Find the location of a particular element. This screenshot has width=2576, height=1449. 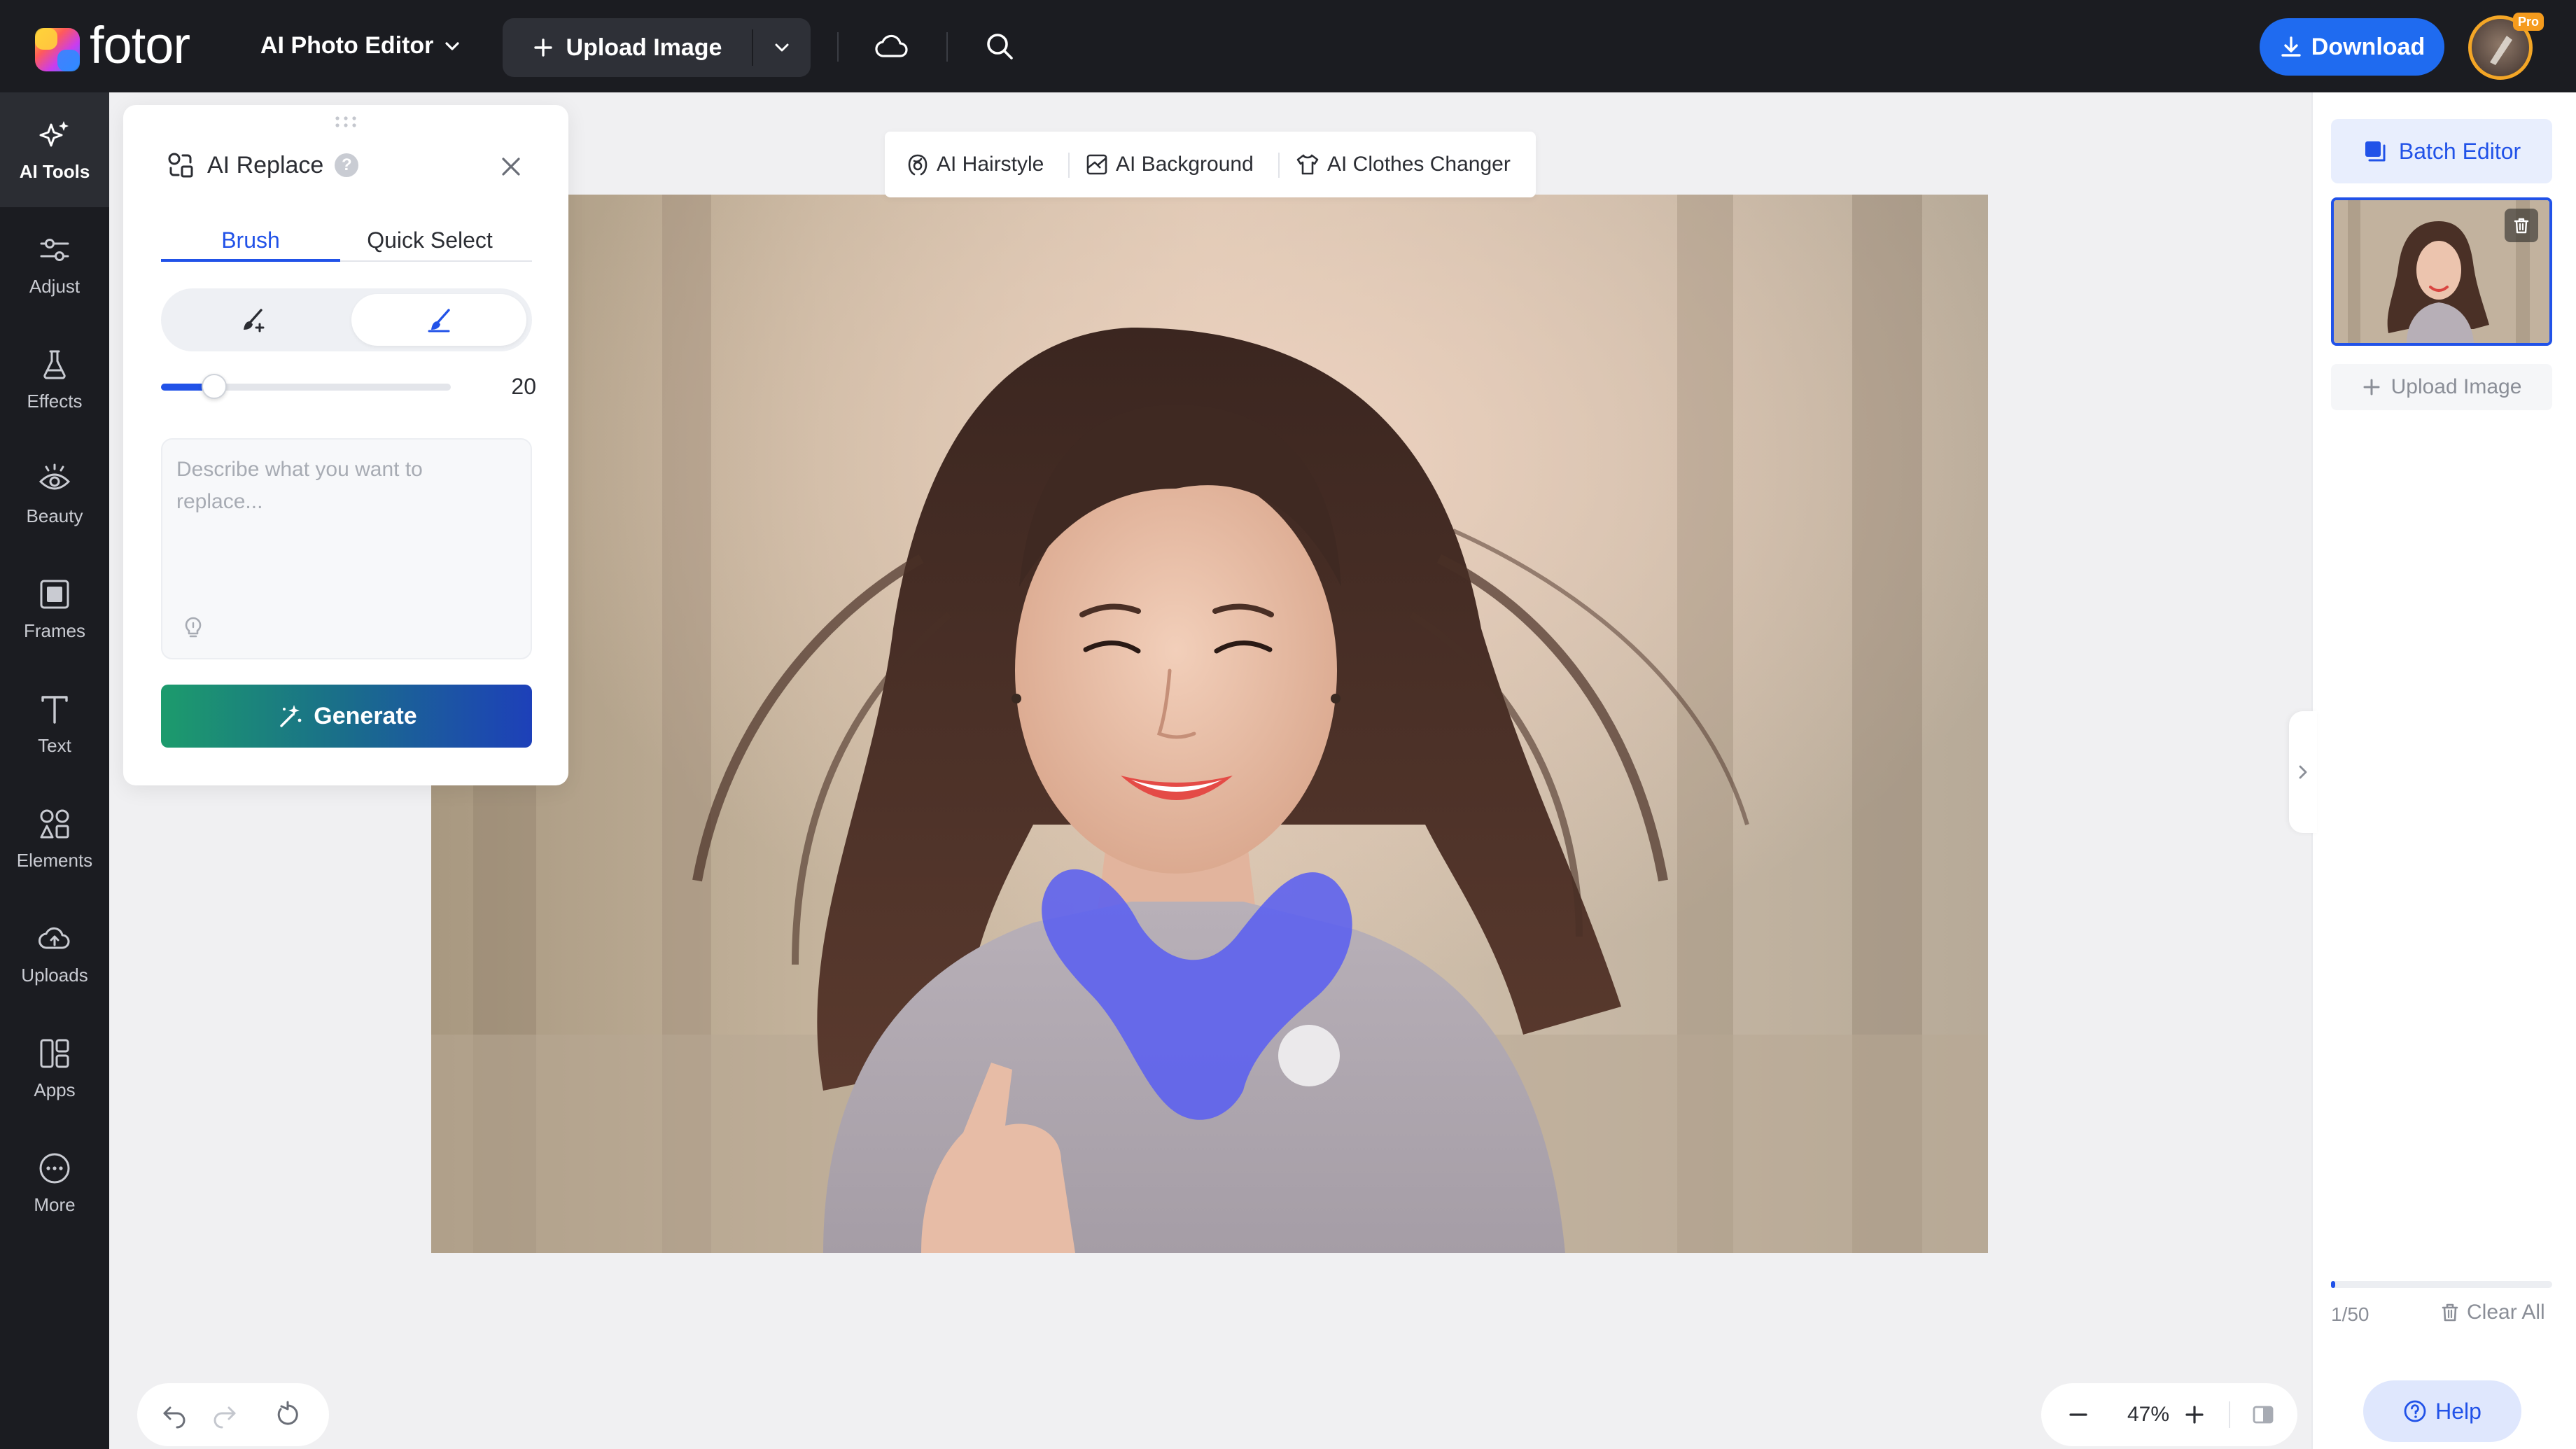

image-count-progress-fill is located at coordinates (2333, 1284).